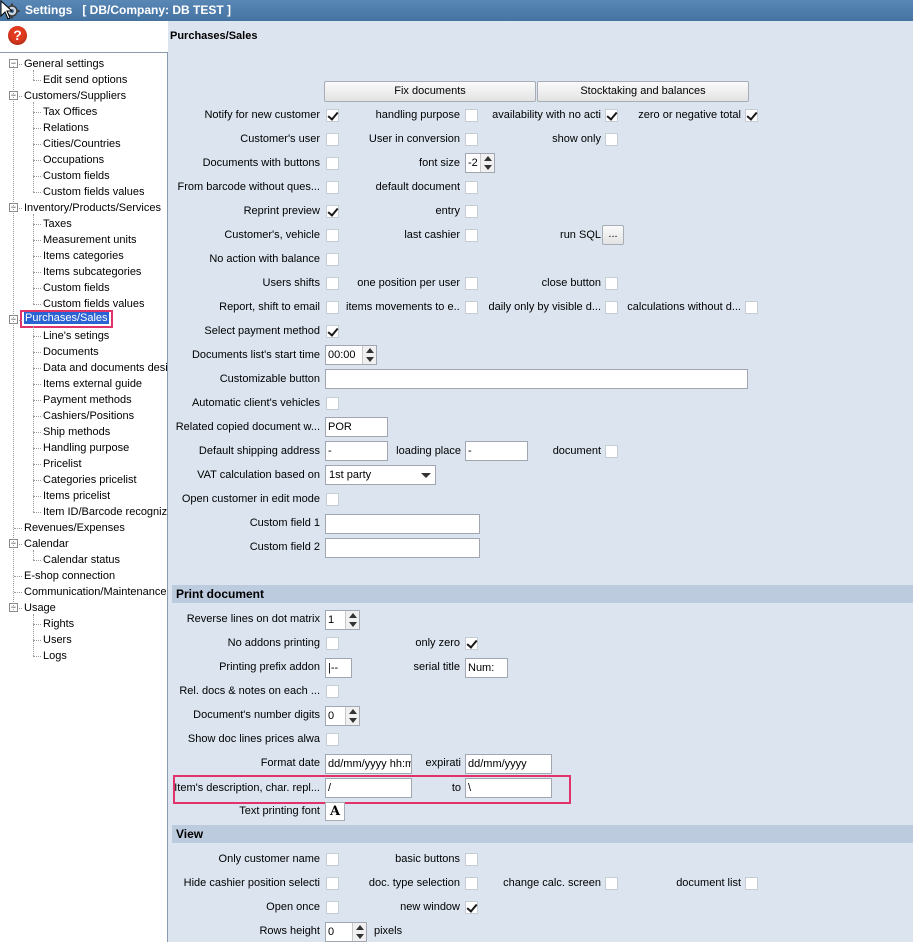 This screenshot has width=913, height=942. I want to click on tree-item-cities-countries: Cities/Countries, so click(82, 144).